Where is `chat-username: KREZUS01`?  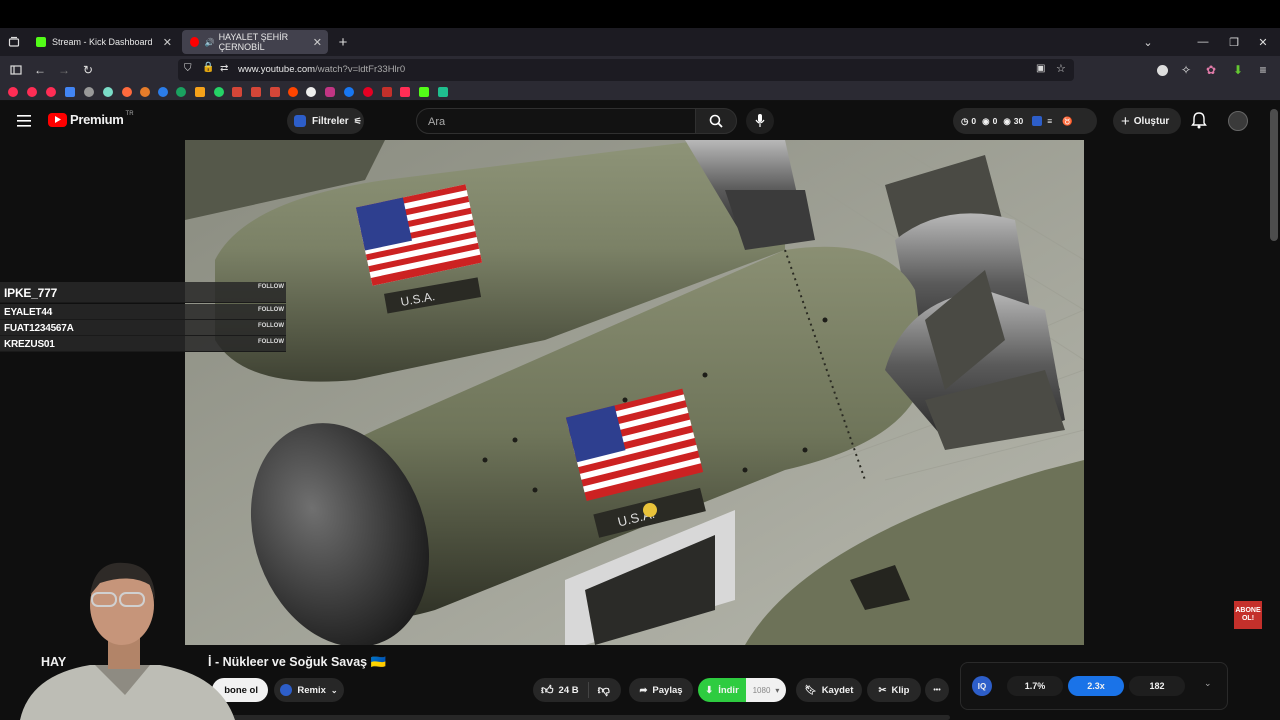
chat-username: KREZUS01 is located at coordinates (29, 344).